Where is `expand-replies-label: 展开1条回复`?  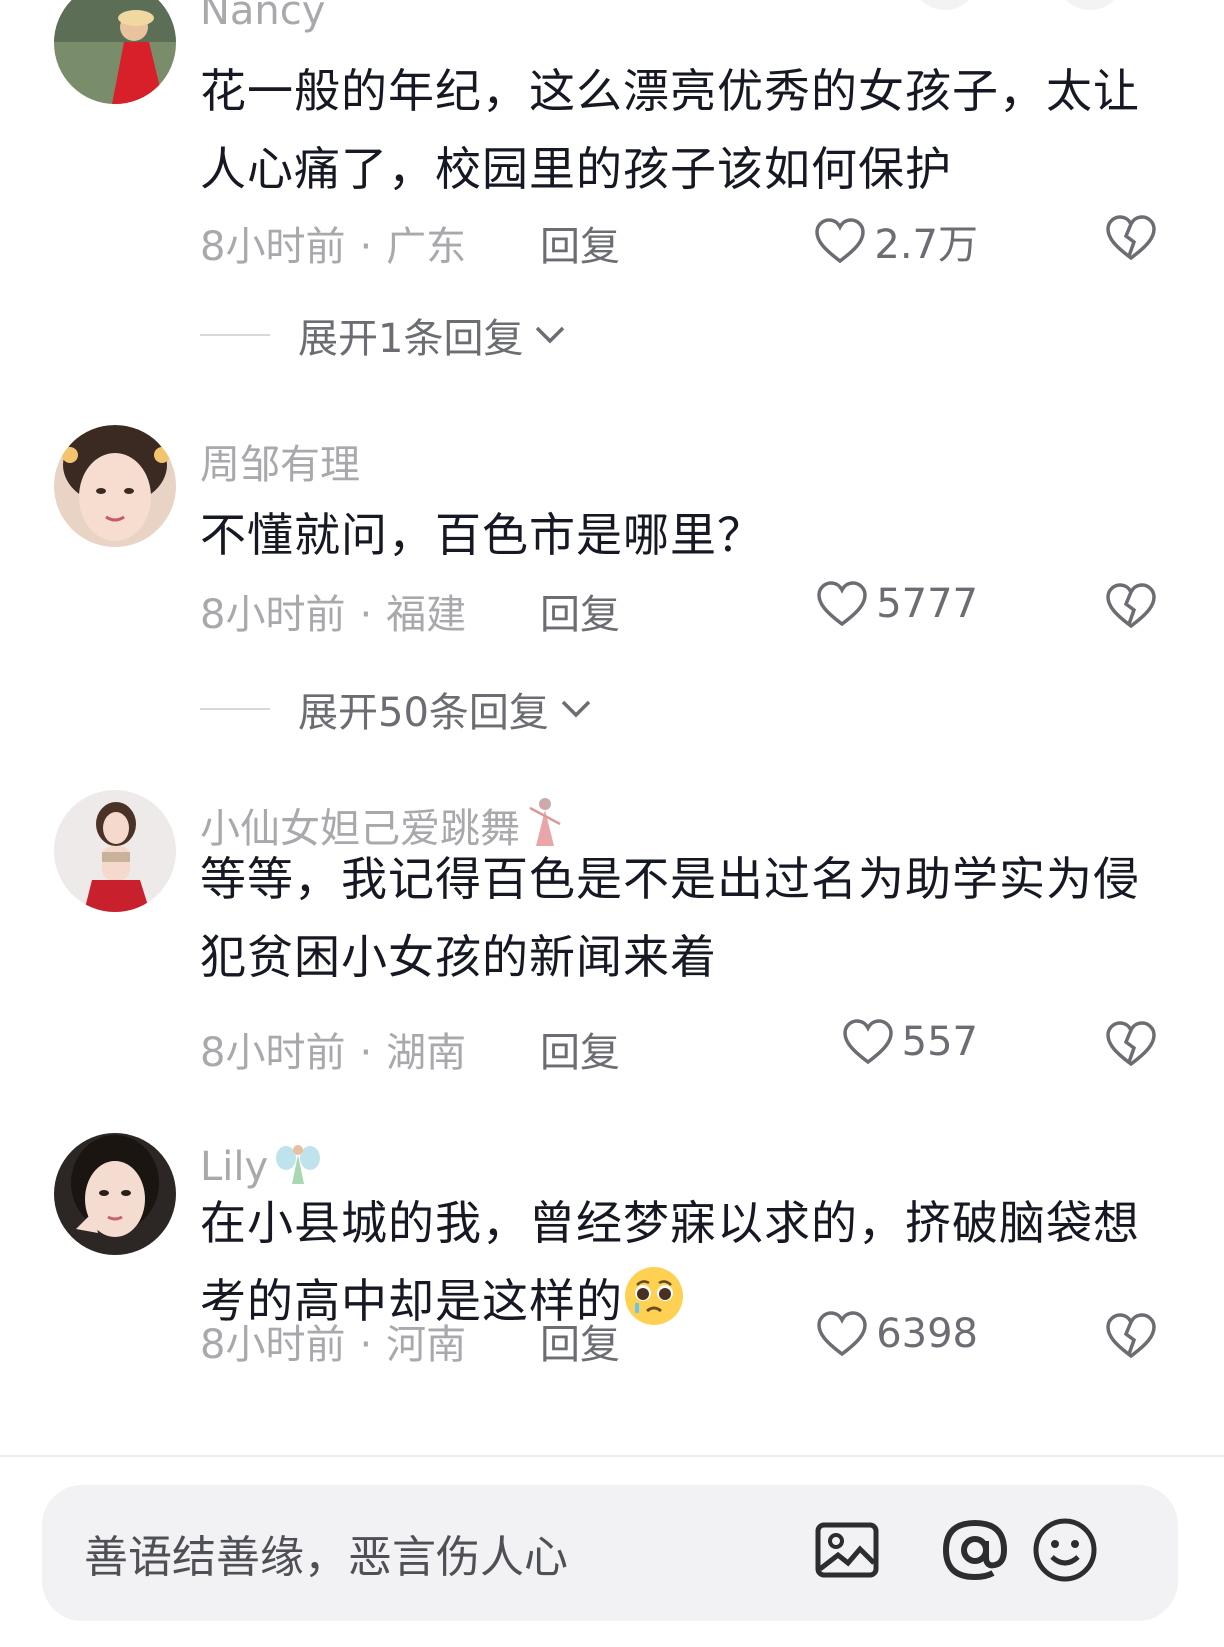 expand-replies-label: 展开1条回复 is located at coordinates (411, 339).